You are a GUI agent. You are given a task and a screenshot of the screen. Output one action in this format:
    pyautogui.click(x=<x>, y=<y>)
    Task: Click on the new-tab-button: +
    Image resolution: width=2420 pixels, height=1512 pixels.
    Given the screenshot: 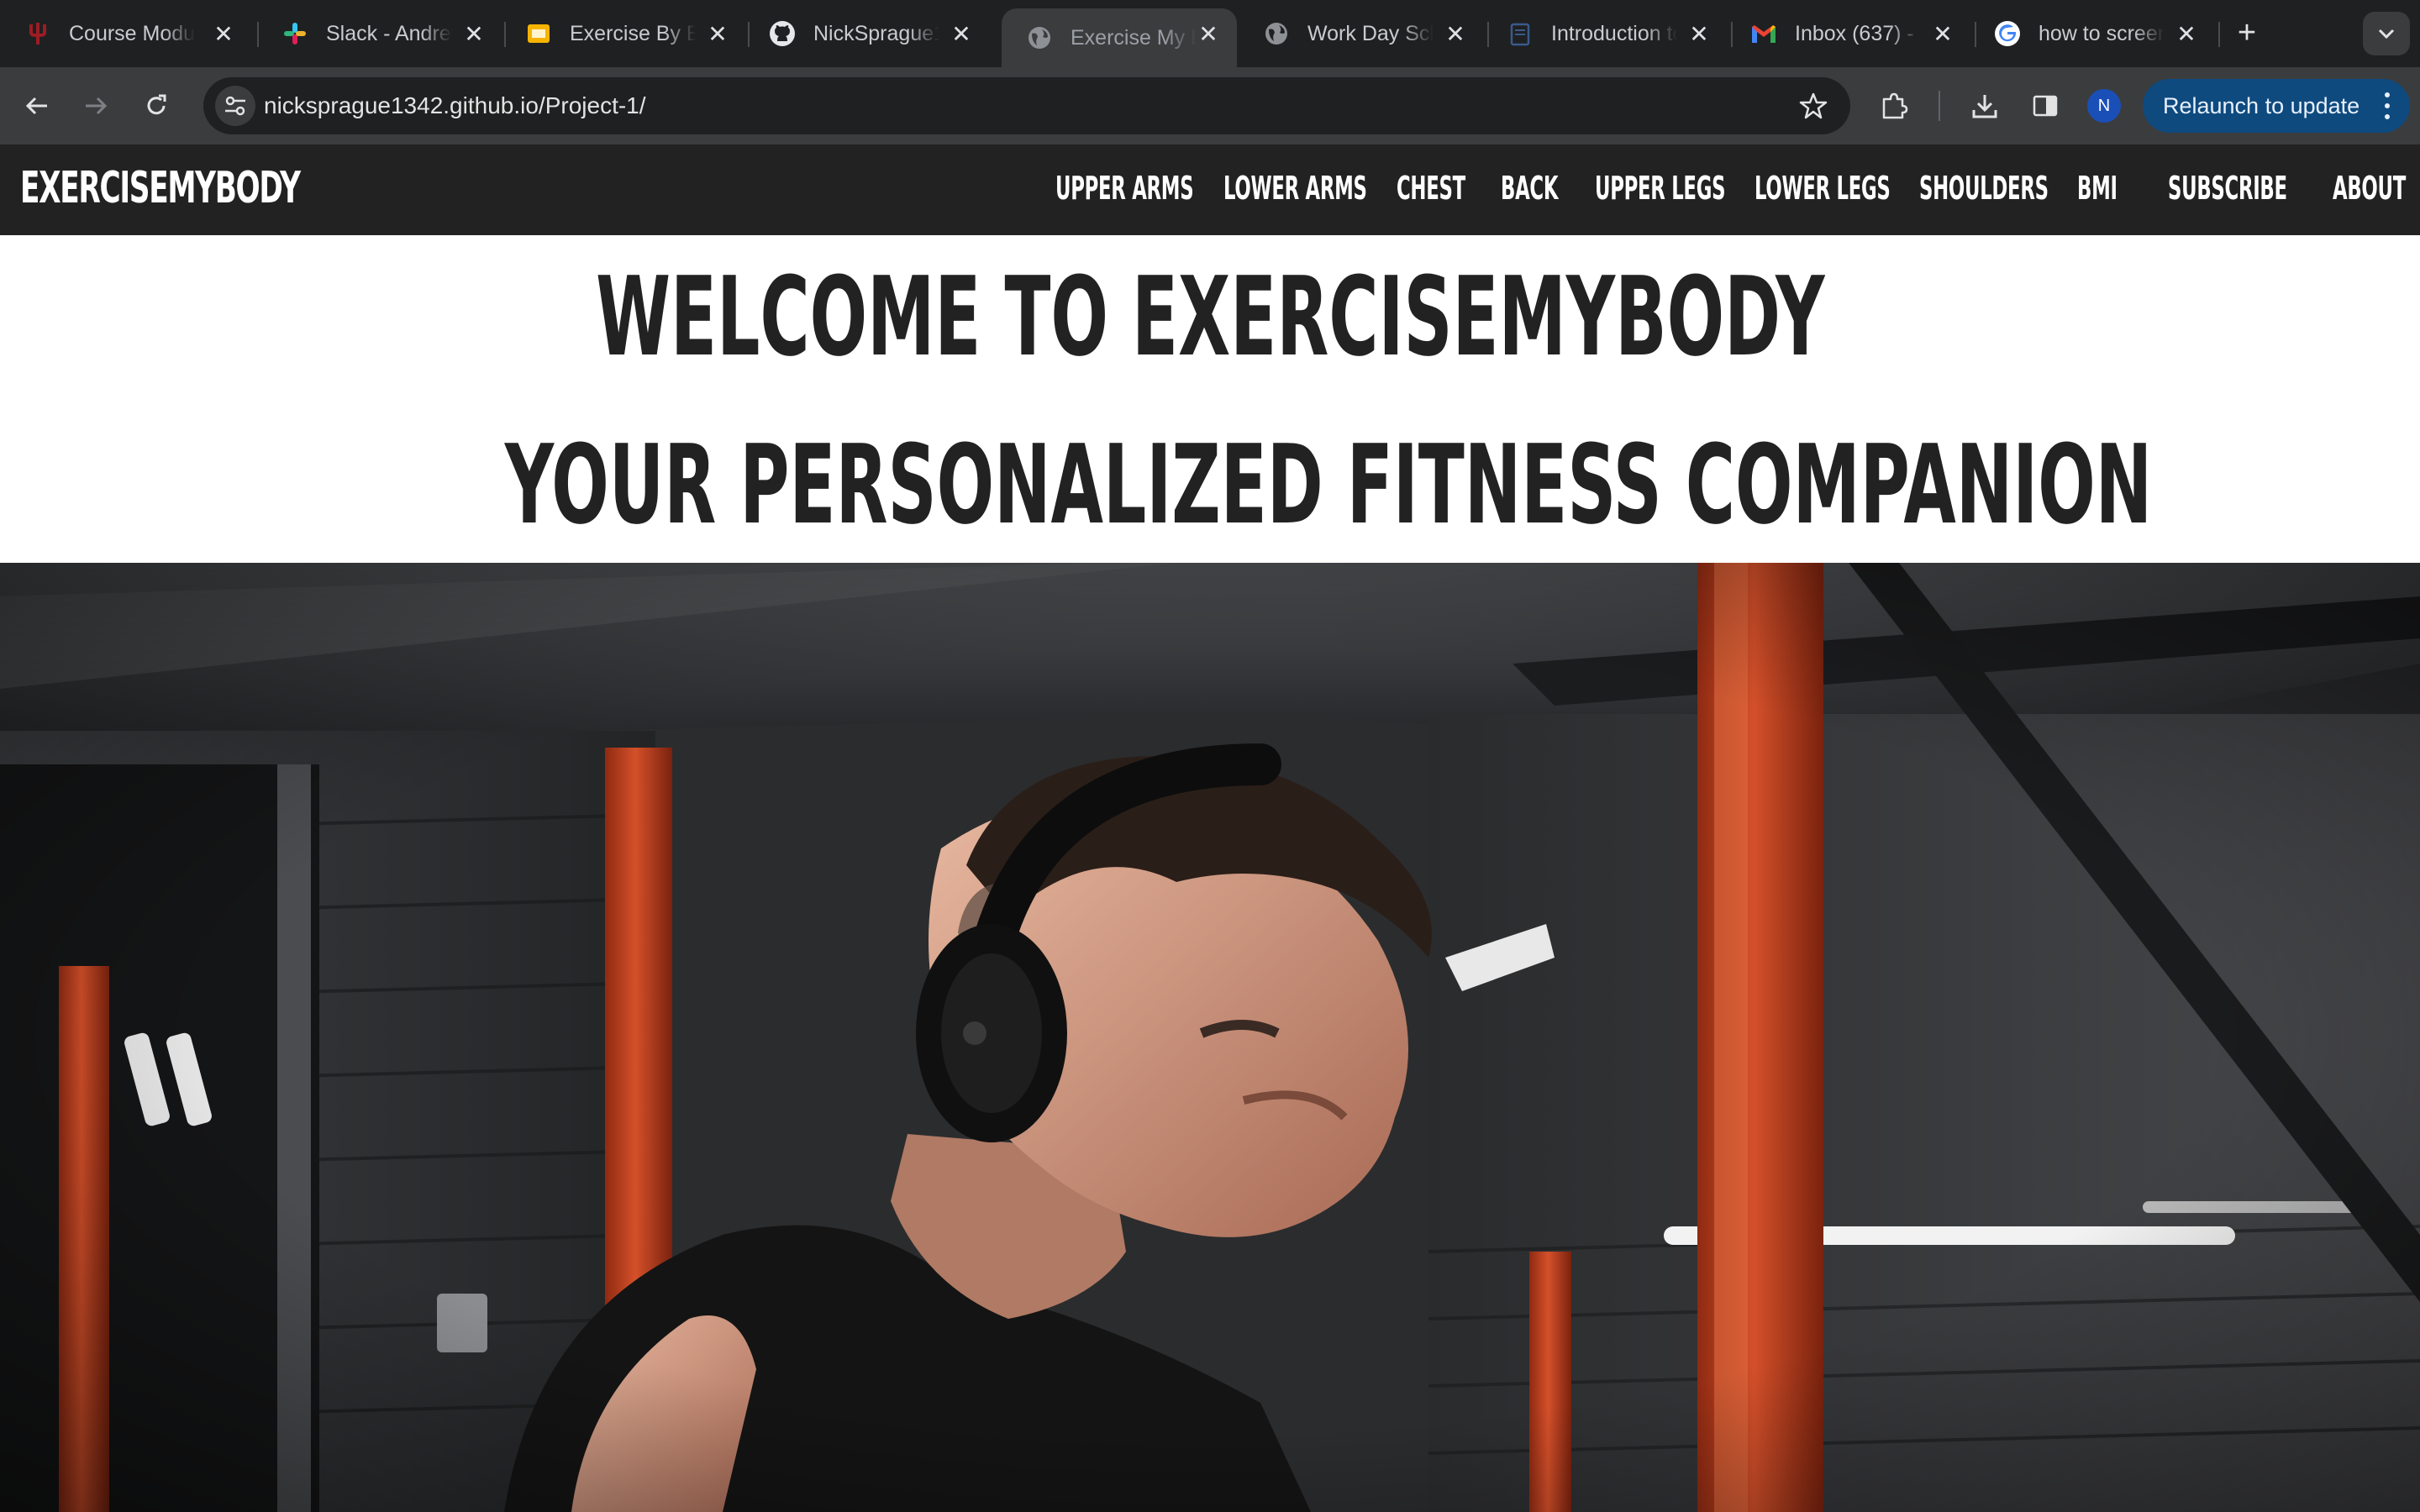 What is the action you would take?
    pyautogui.click(x=2247, y=33)
    